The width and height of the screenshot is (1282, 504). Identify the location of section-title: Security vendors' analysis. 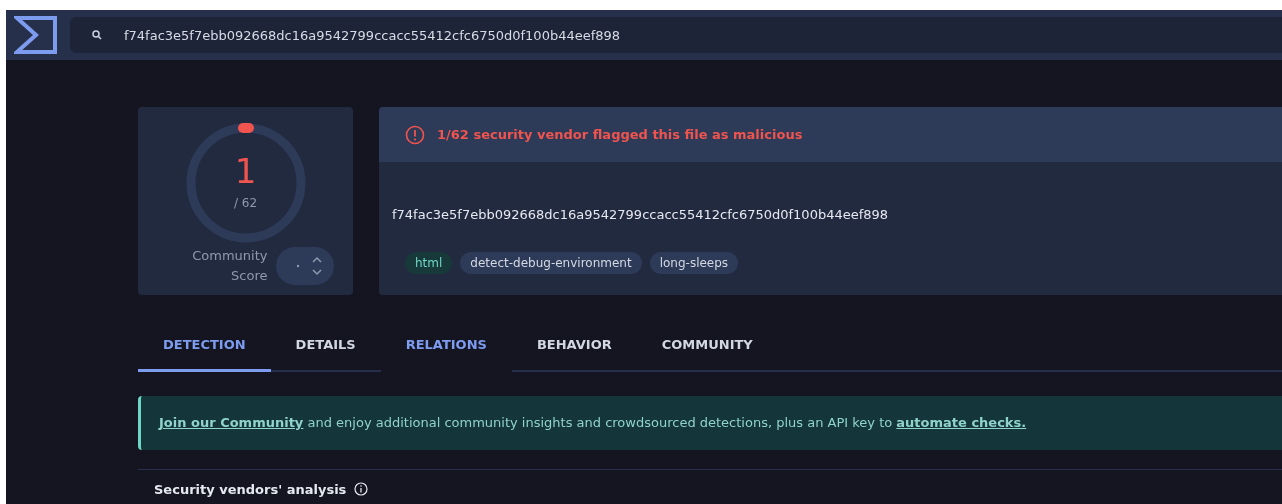
(250, 489).